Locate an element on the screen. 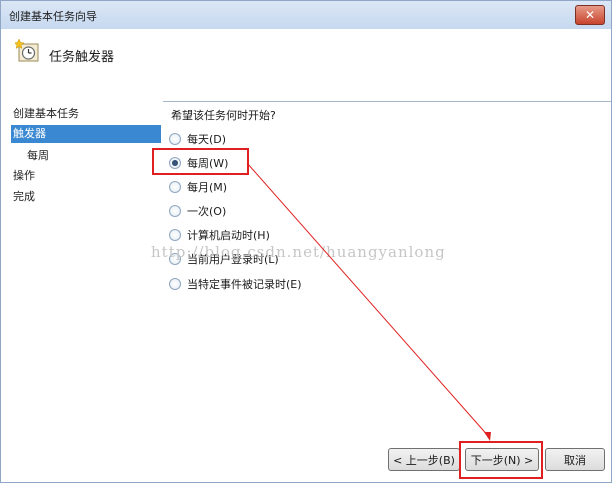 This screenshot has width=614, height=486. annotation-box-next is located at coordinates (501, 460).